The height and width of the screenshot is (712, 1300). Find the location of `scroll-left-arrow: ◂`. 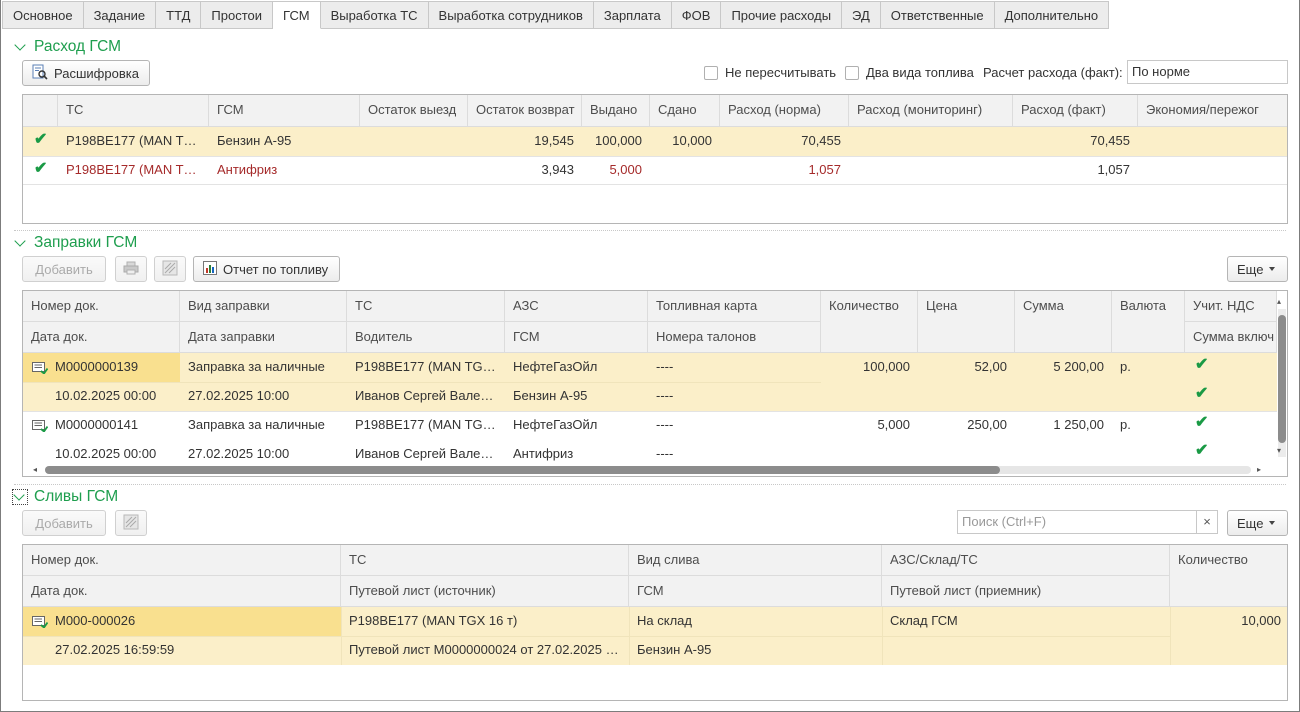

scroll-left-arrow: ◂ is located at coordinates (35, 469).